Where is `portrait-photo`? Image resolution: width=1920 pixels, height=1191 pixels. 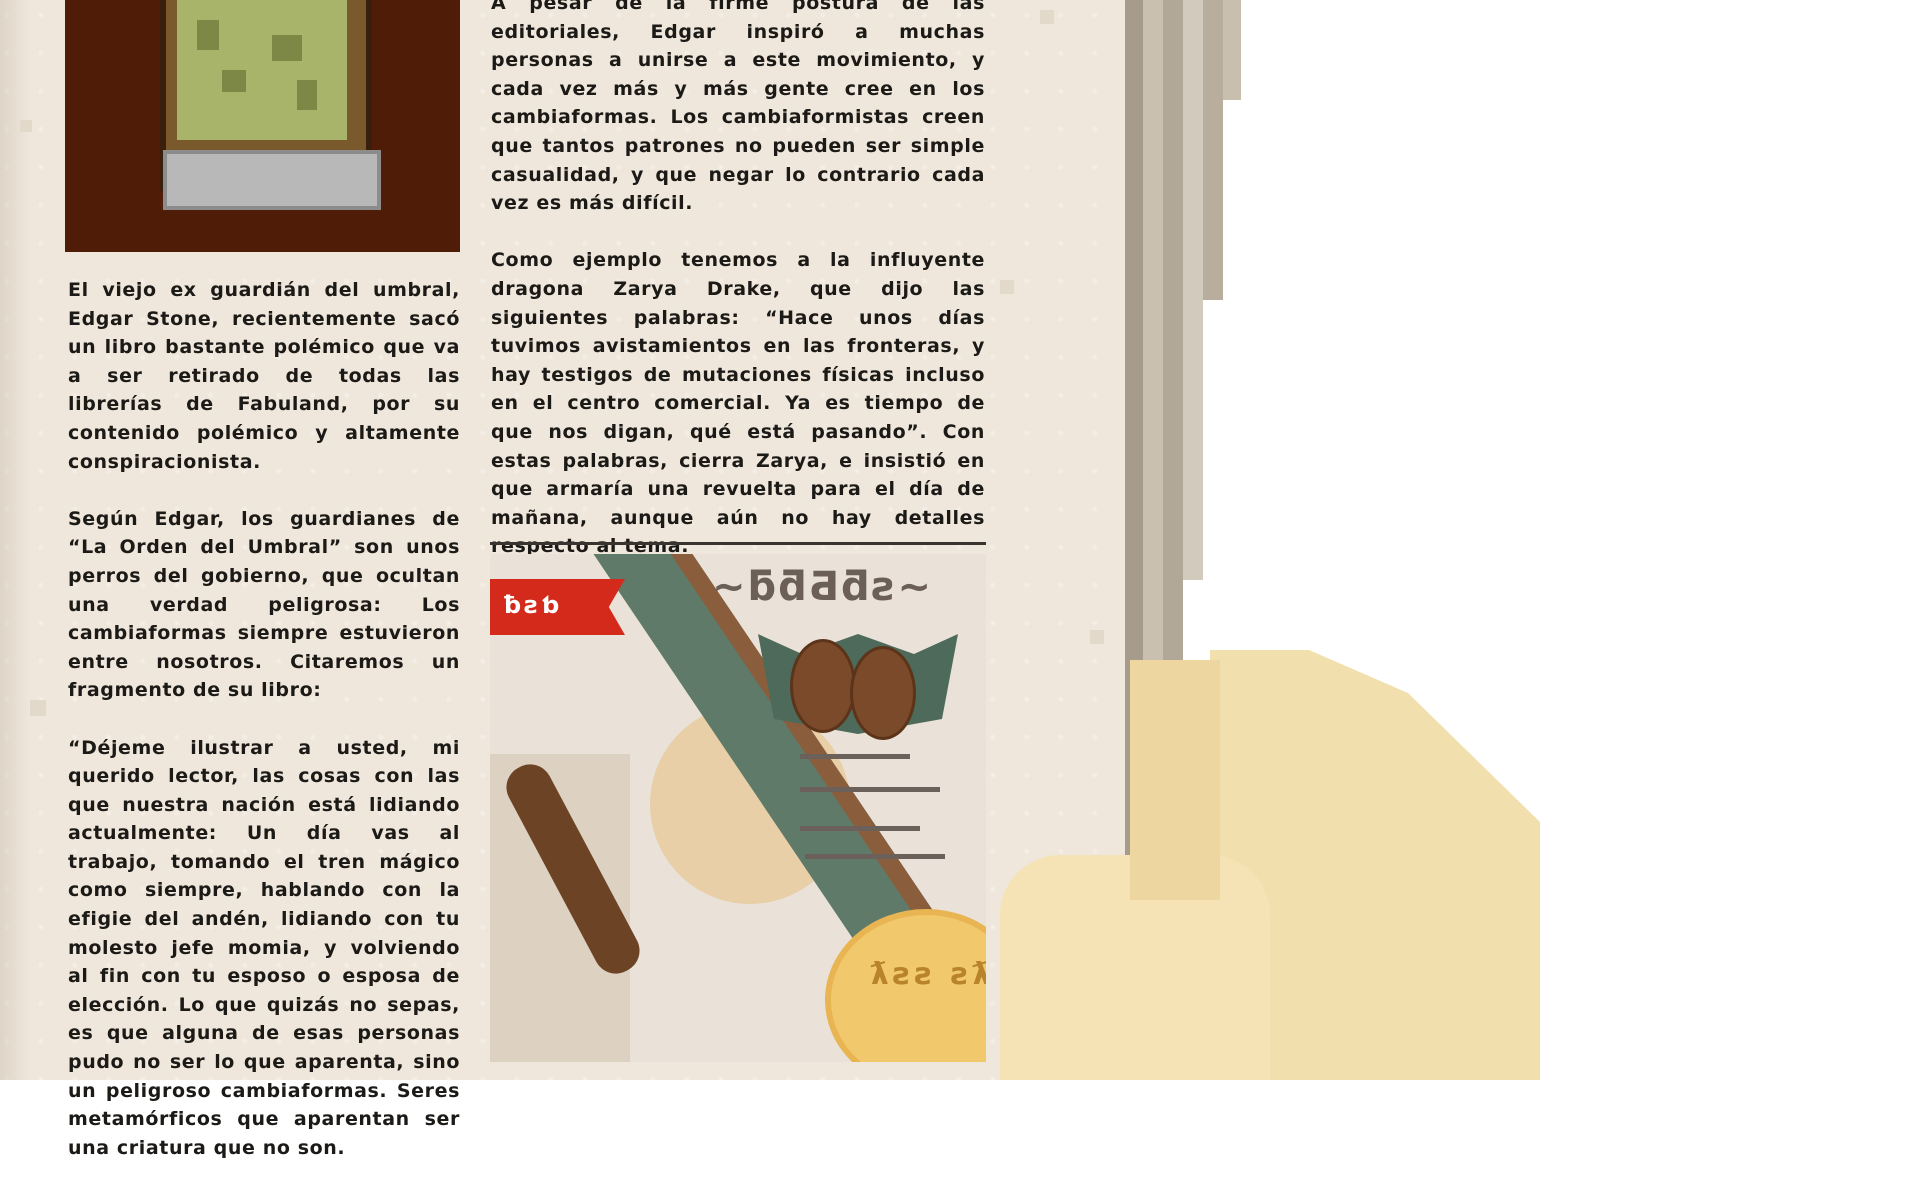
portrait-photo is located at coordinates (262, 126).